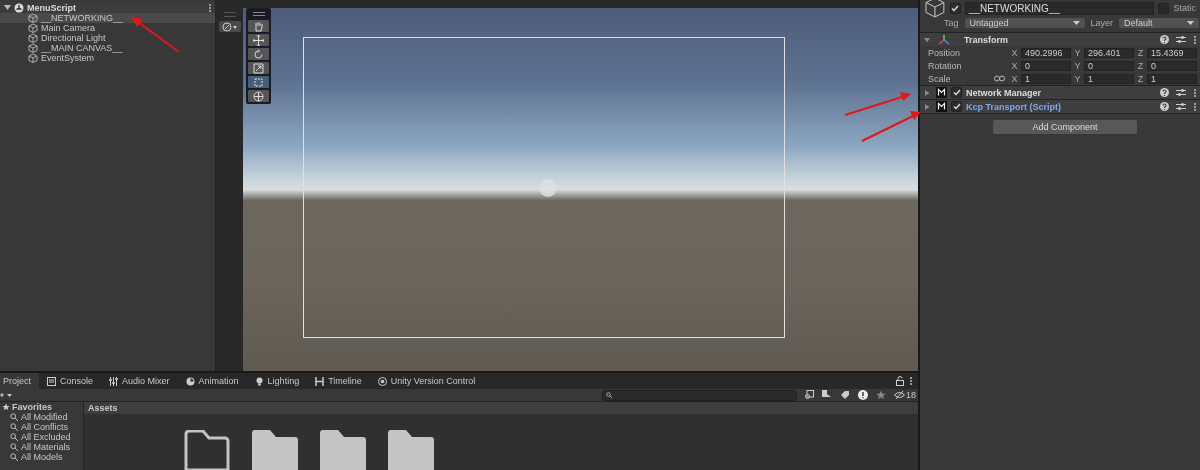 The image size is (1200, 470). Describe the element at coordinates (955, 8) in the screenshot. I see `active-checkbox` at that location.